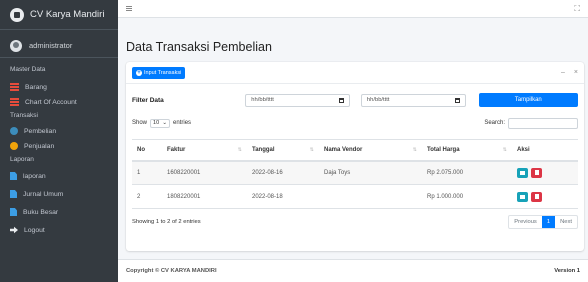 The image size is (588, 282). What do you see at coordinates (204, 150) in the screenshot?
I see `column-header-faktur: Faktur ⇅` at bounding box center [204, 150].